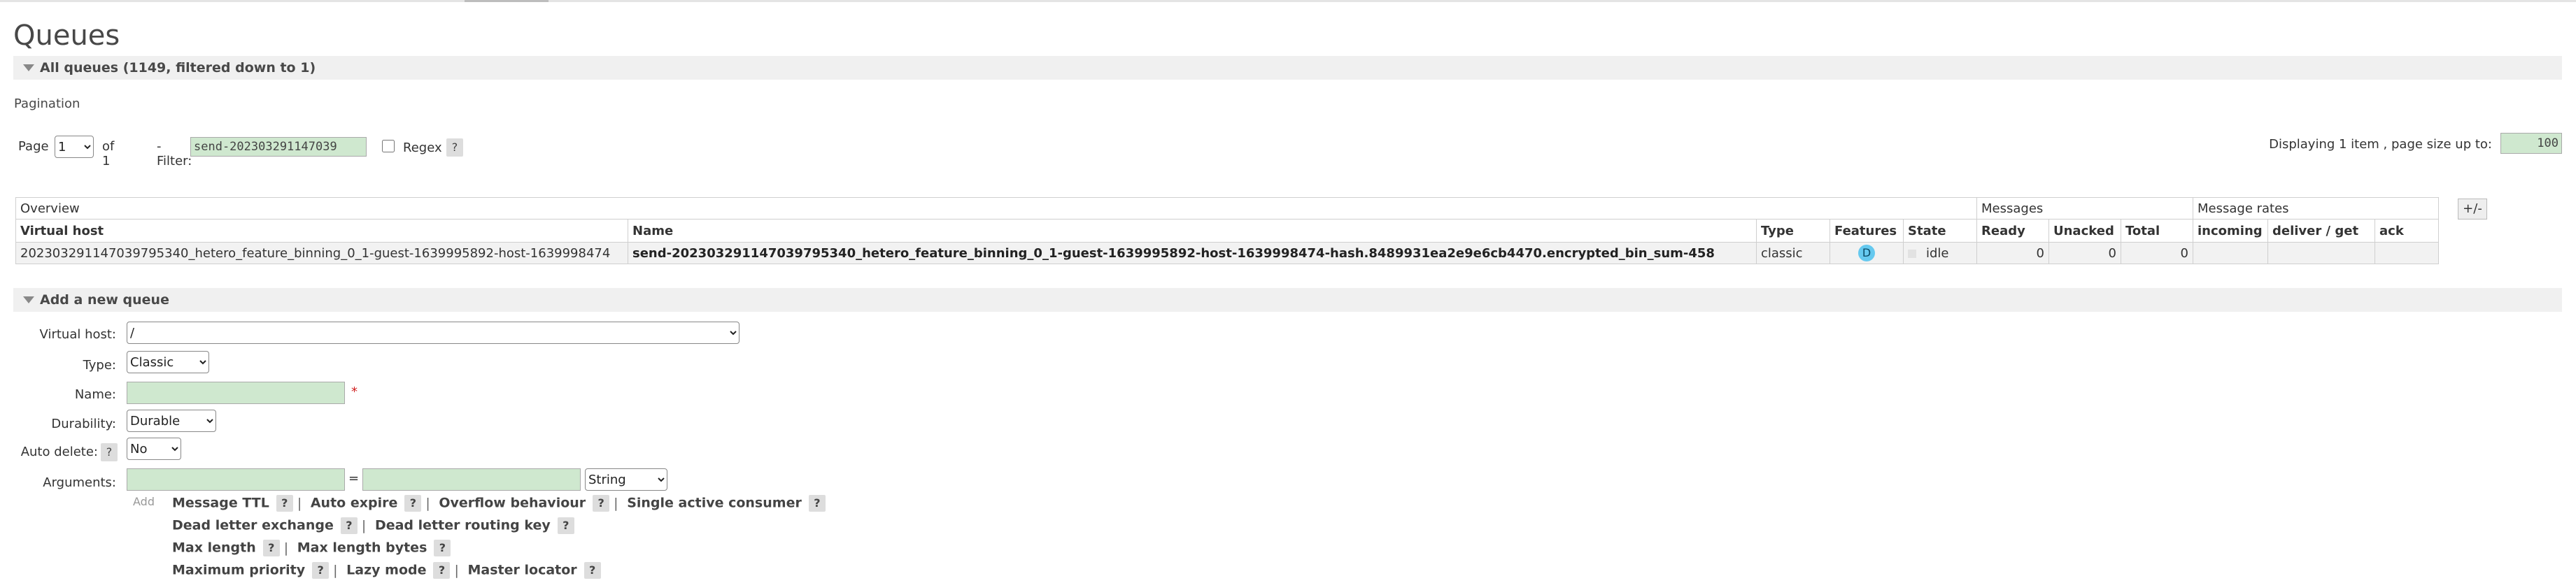  I want to click on row-unacked: 0, so click(2084, 253).